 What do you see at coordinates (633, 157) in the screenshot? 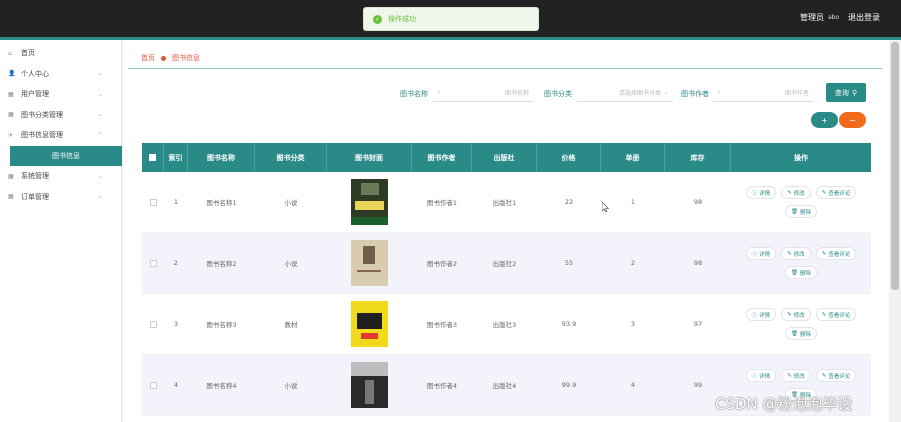
I see `header-count: 单册` at bounding box center [633, 157].